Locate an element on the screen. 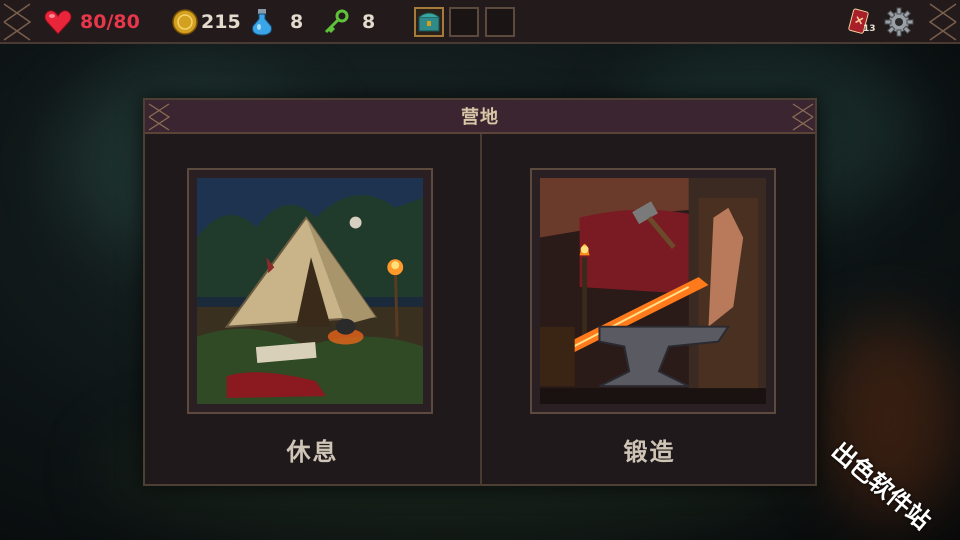 This screenshot has width=960, height=540. gold-display: 215 is located at coordinates (206, 22).